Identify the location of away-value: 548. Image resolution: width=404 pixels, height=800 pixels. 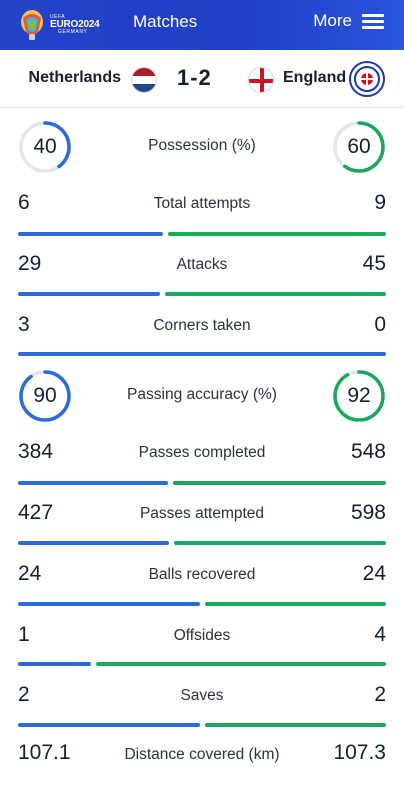
(368, 451).